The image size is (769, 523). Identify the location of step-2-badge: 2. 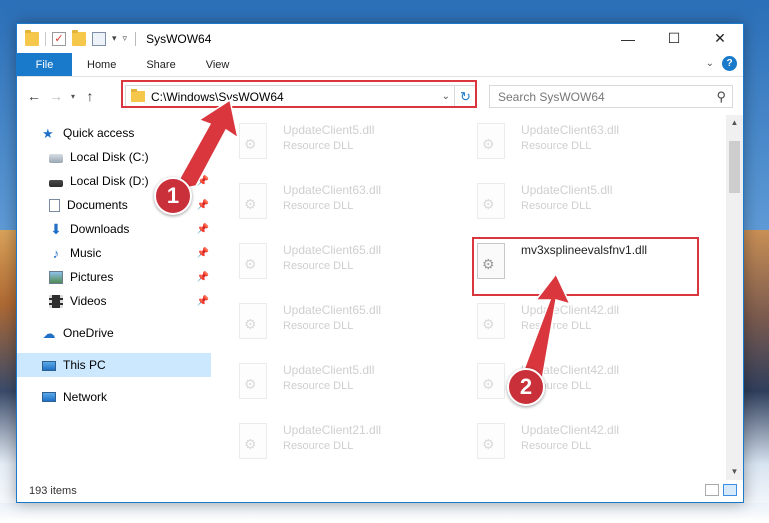
(526, 387).